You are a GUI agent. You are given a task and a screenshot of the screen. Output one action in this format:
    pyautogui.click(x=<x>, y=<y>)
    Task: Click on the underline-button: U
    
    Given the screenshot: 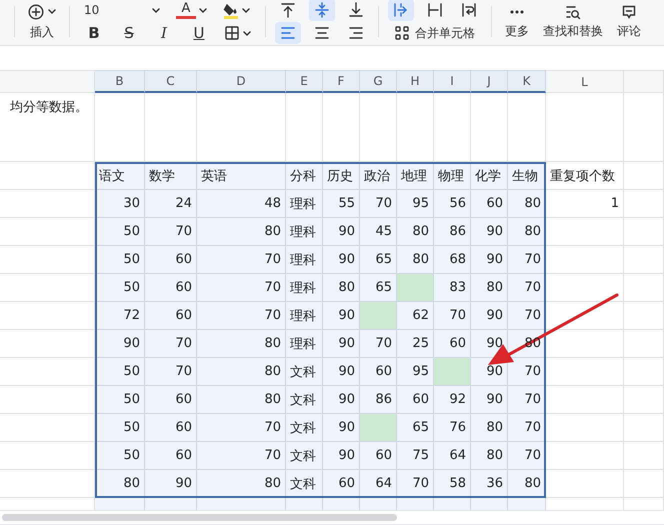 What is the action you would take?
    pyautogui.click(x=199, y=33)
    